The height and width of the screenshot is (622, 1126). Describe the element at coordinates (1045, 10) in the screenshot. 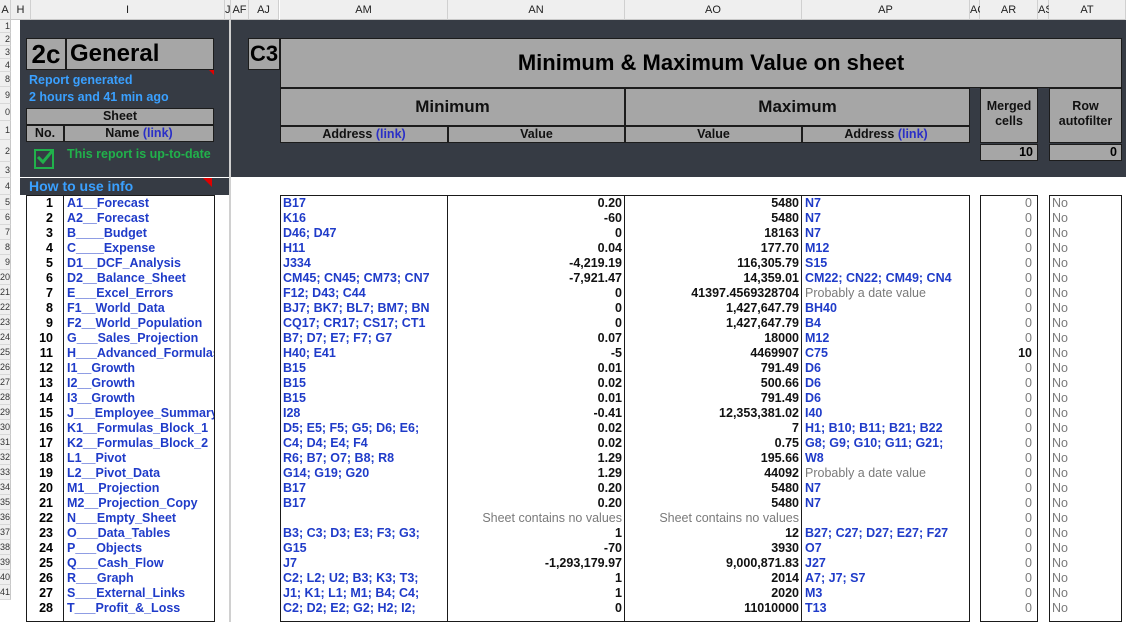

I see `column-header-AS: AS` at that location.